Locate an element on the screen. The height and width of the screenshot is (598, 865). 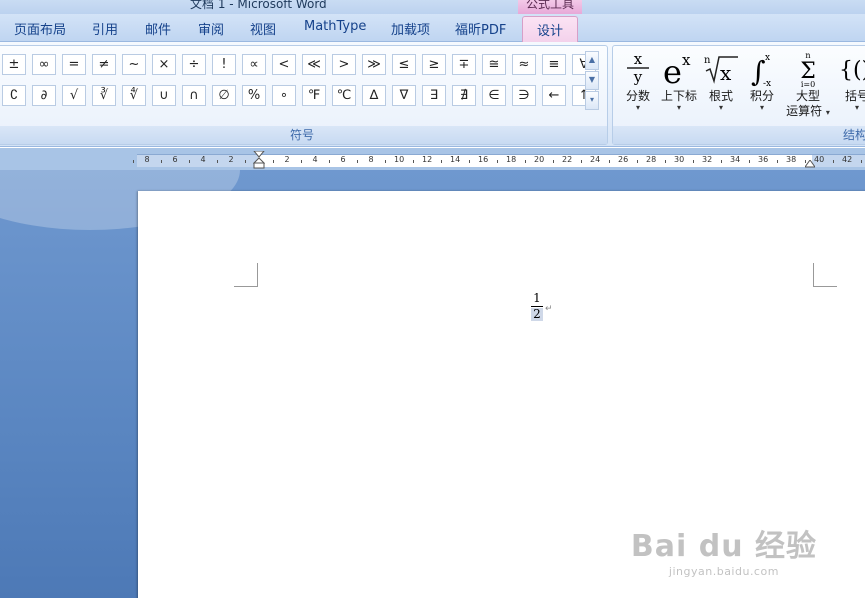
ruler-label: 42 is located at coordinates (847, 159).